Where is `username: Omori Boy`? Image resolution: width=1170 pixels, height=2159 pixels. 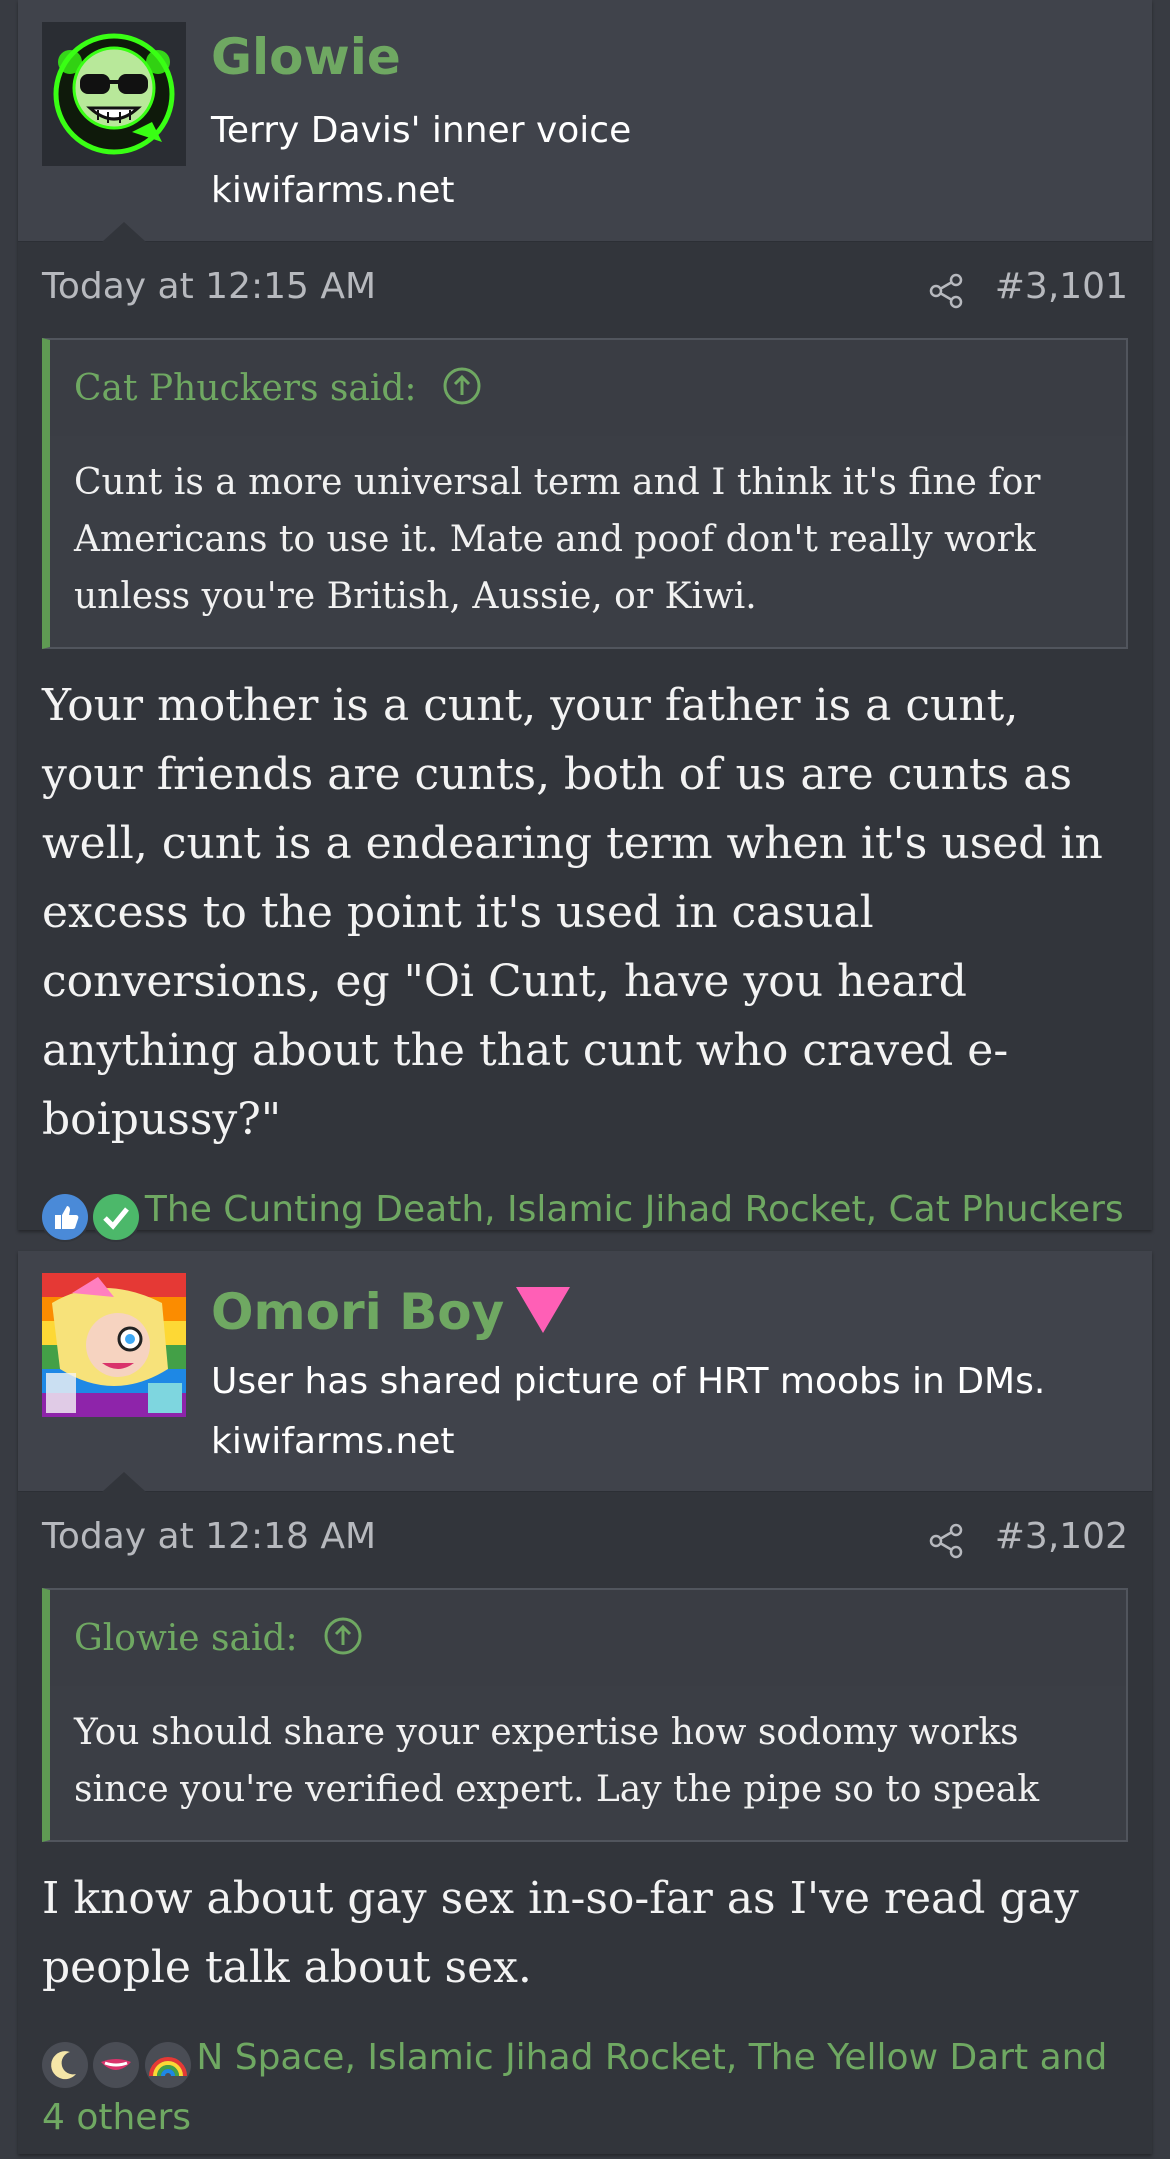
username: Omori Boy is located at coordinates (391, 1312).